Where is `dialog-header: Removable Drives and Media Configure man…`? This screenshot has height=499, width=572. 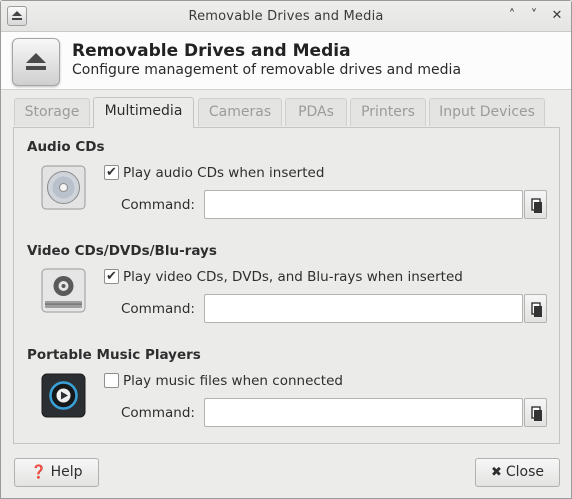 dialog-header: Removable Drives and Media Configure man… is located at coordinates (286, 61).